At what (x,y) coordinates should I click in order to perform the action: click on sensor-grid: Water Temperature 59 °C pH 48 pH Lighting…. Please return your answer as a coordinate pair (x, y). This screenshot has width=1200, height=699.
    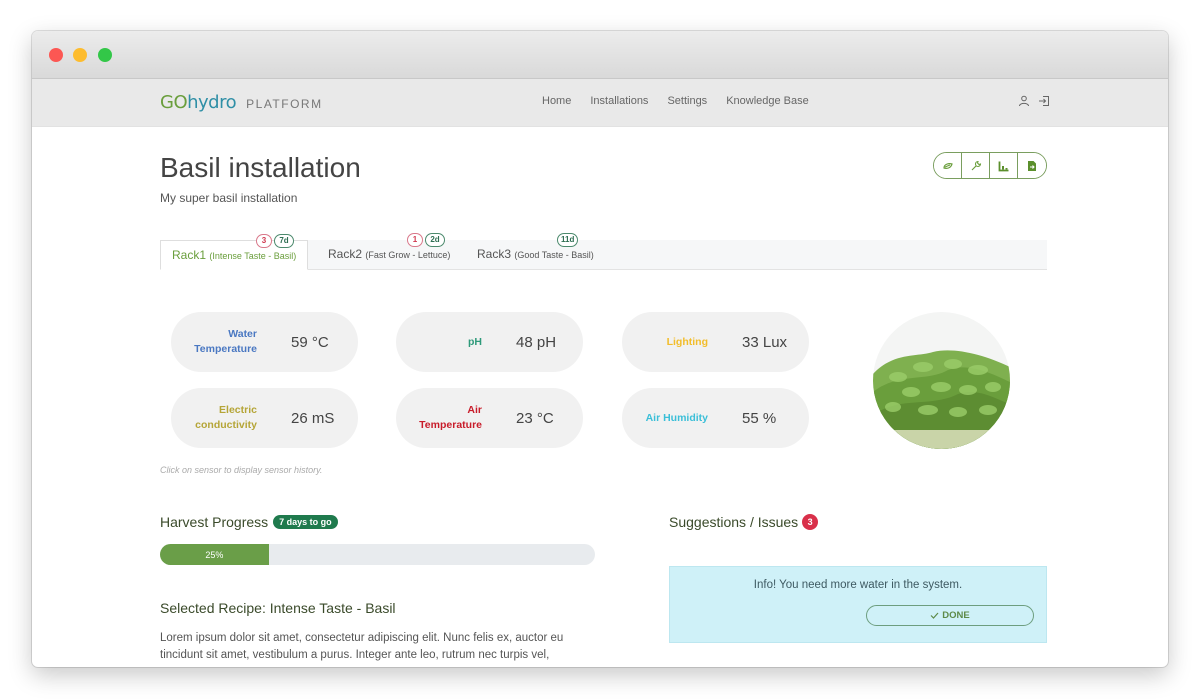
    Looking at the image, I should click on (491, 382).